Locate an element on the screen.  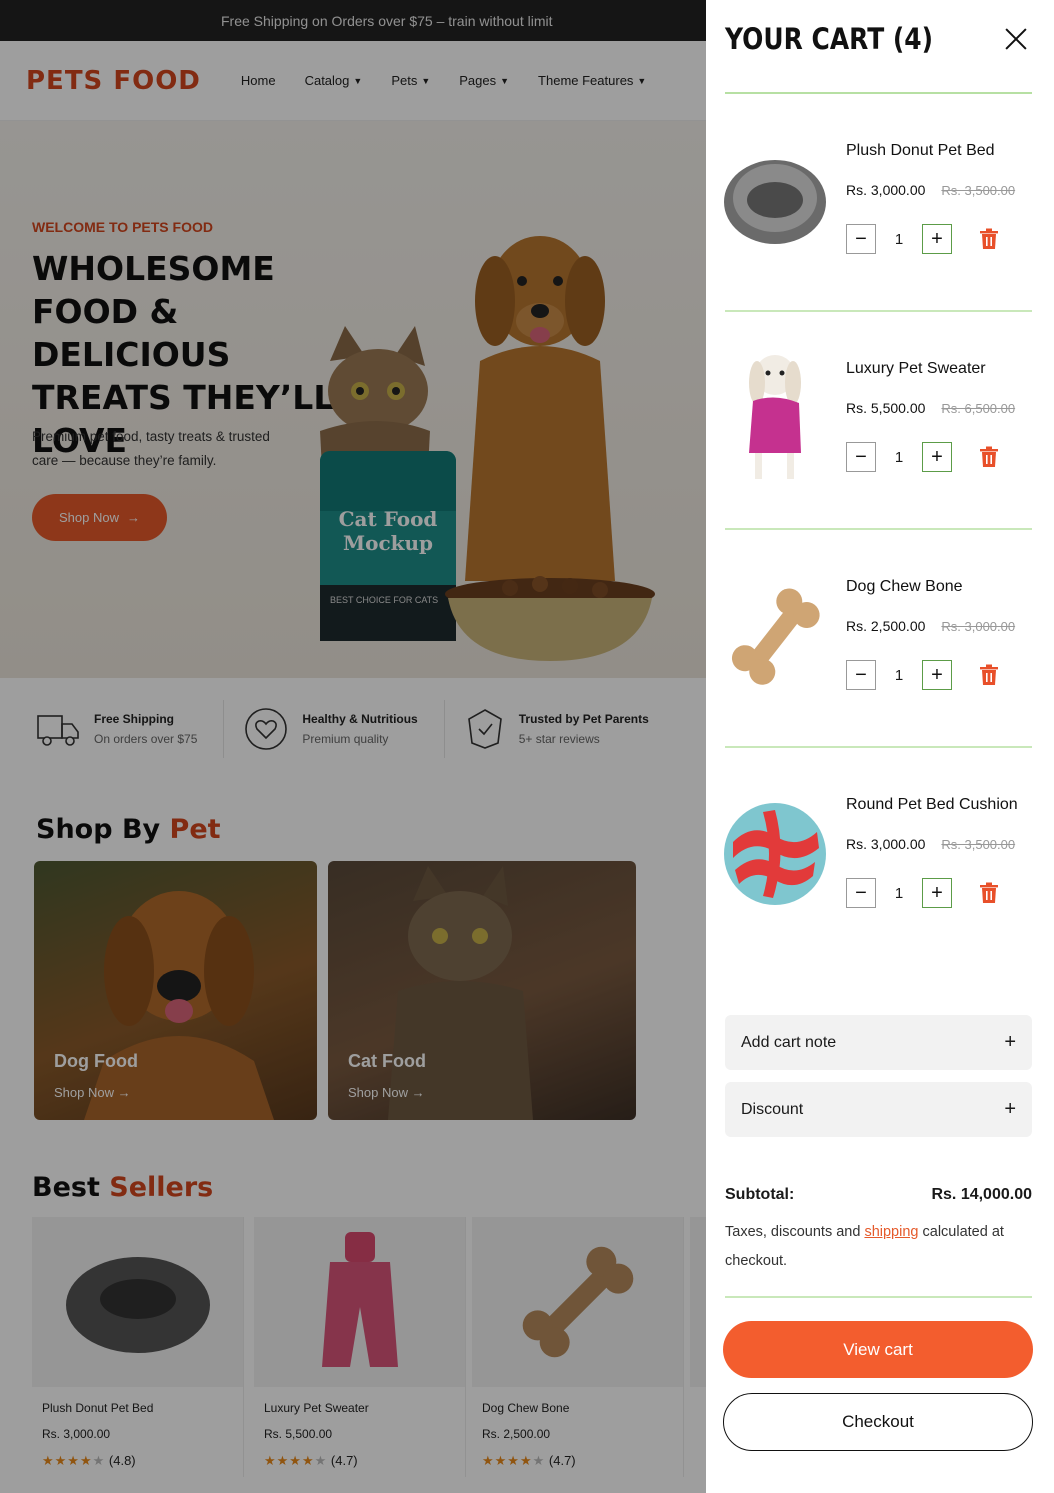
item-name: Dog Chew Bone is located at coordinates (930, 587).